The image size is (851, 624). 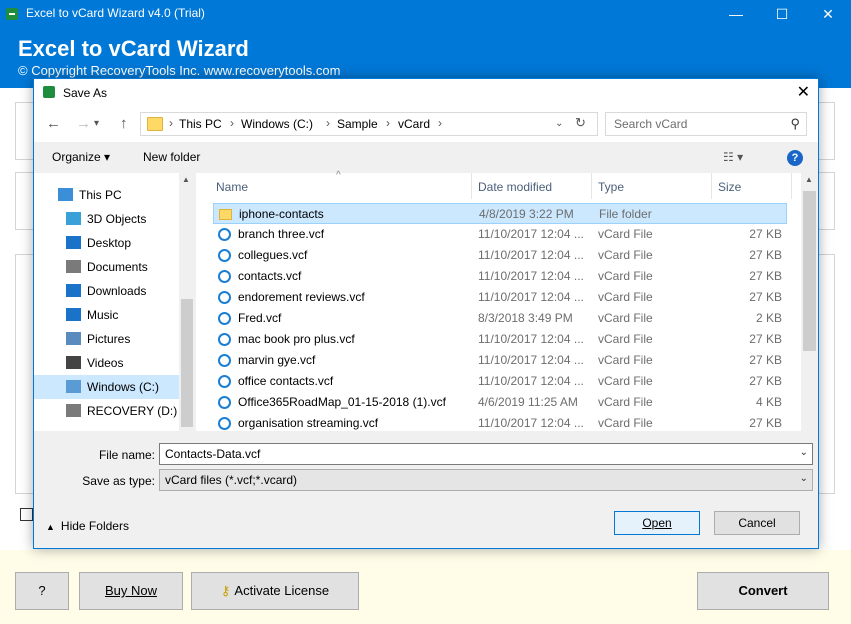 What do you see at coordinates (42, 591) in the screenshot?
I see `help-button: ?` at bounding box center [42, 591].